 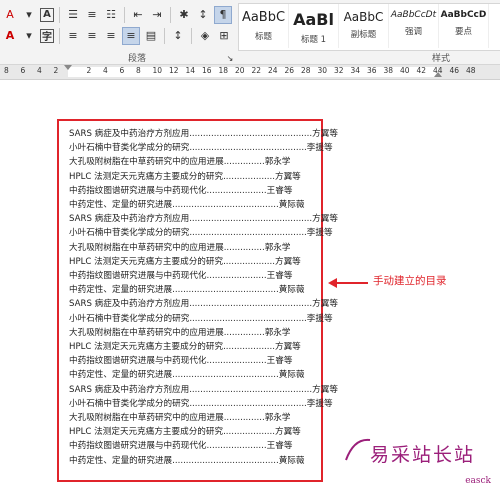 I want to click on increase-indent-icon: ⇥, so click(x=157, y=15).